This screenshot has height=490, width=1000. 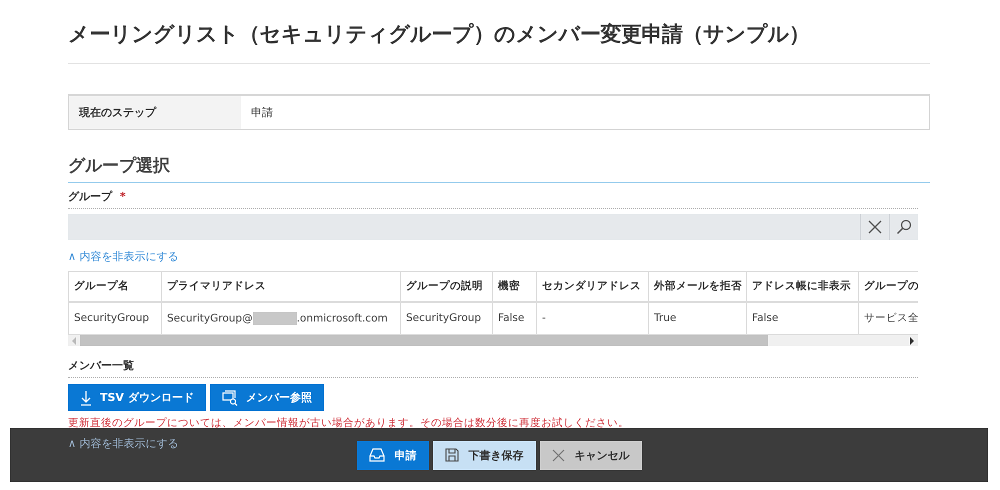 I want to click on cancel-button: キャンセル, so click(x=591, y=455).